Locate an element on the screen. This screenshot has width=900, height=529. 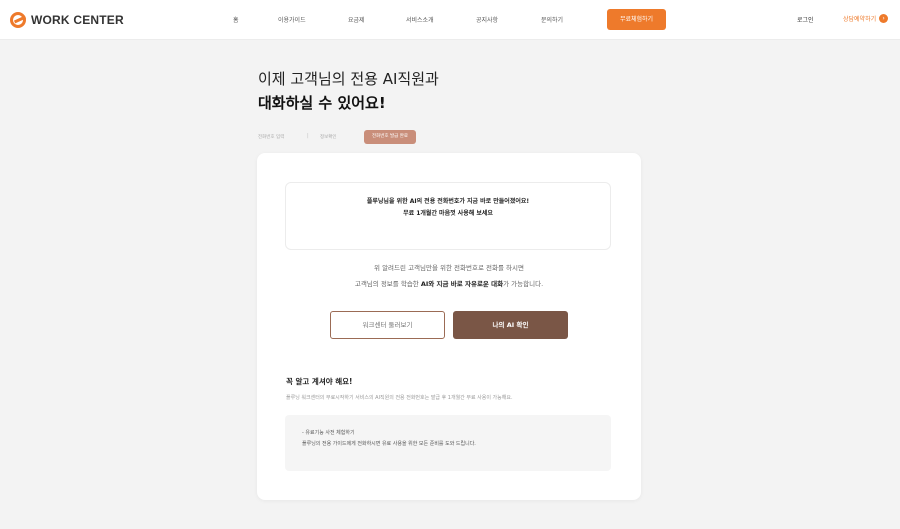
arrow-right-icon: › is located at coordinates (884, 18).